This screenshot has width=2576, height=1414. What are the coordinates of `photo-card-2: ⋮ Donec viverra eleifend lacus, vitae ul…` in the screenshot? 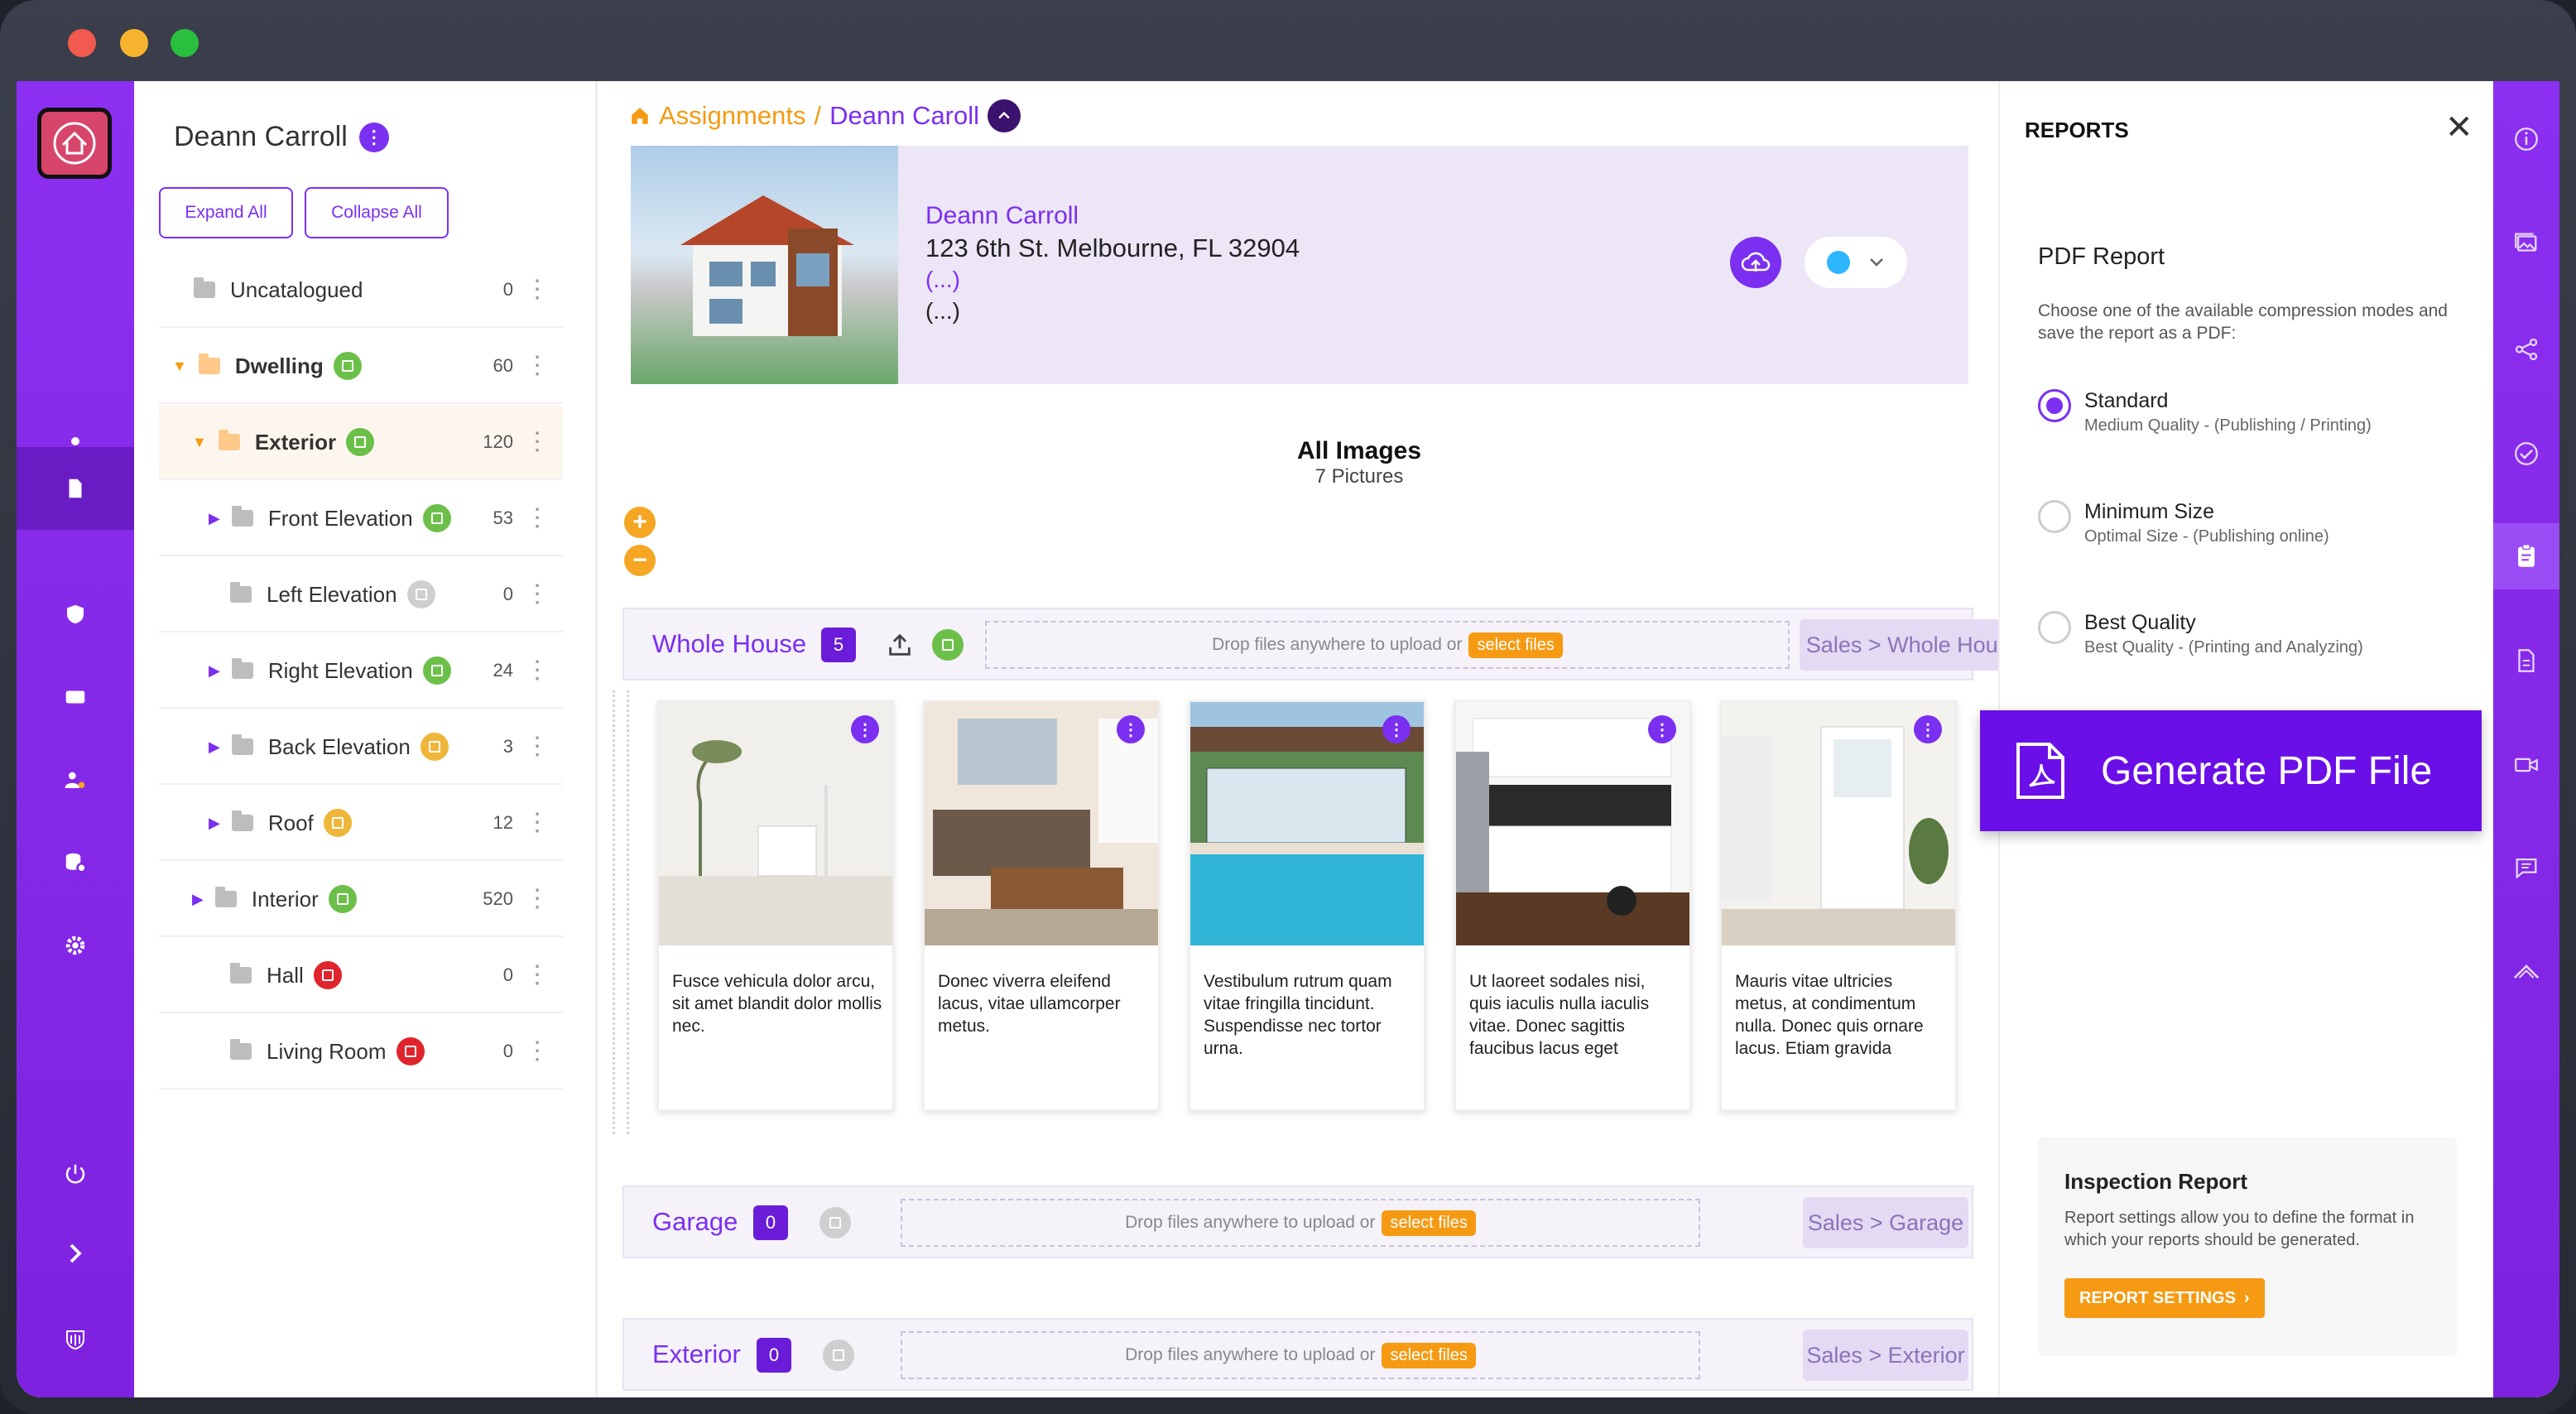 It's located at (1041, 905).